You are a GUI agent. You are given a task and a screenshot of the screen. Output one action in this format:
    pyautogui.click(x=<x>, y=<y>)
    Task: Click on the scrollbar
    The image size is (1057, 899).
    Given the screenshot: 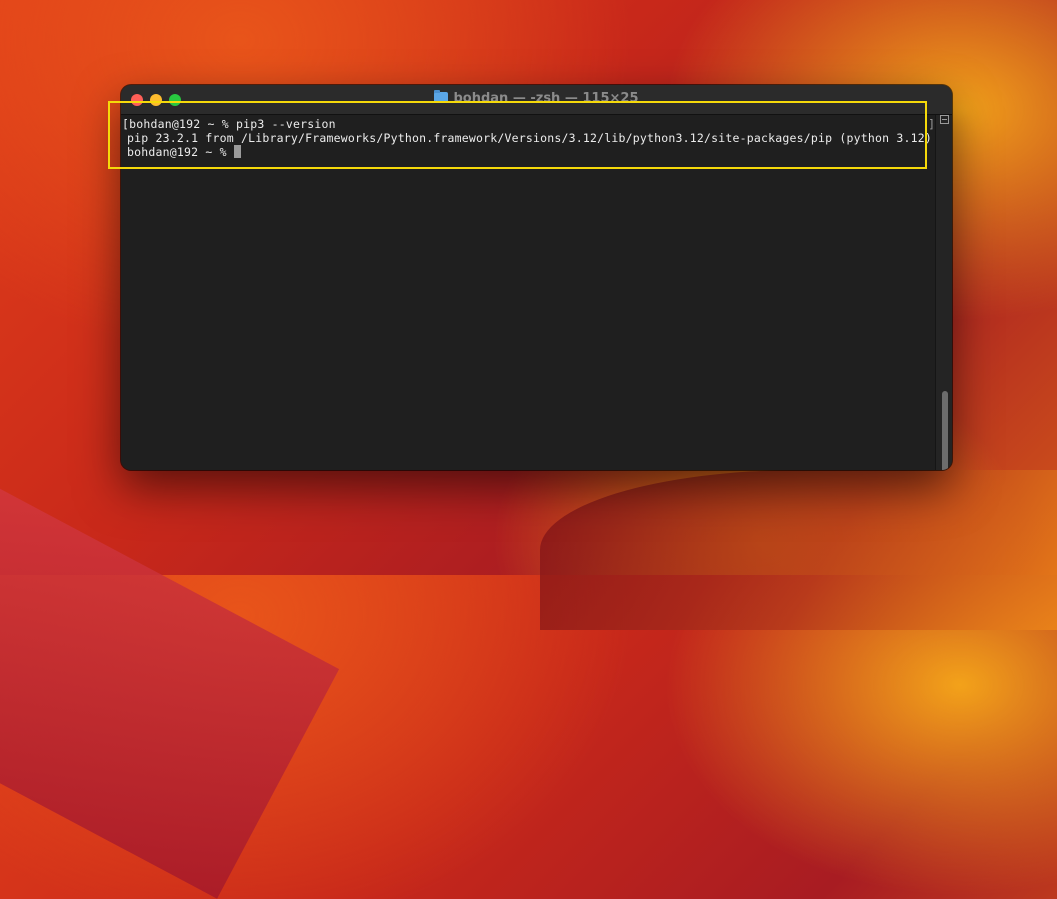 What is the action you would take?
    pyautogui.click(x=943, y=292)
    